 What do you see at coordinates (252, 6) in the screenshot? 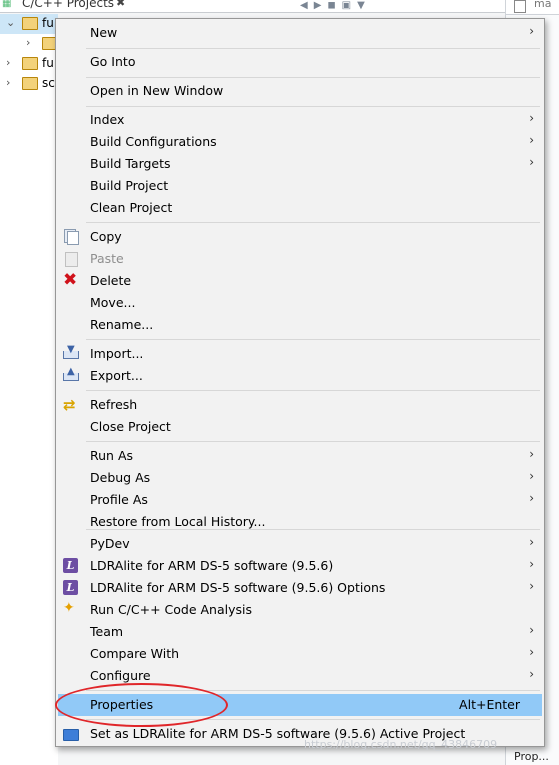
I see `project-explorer-tab-bar: ▦ C/C++ Projects ✖ ◀▶◼▣▼` at bounding box center [252, 6].